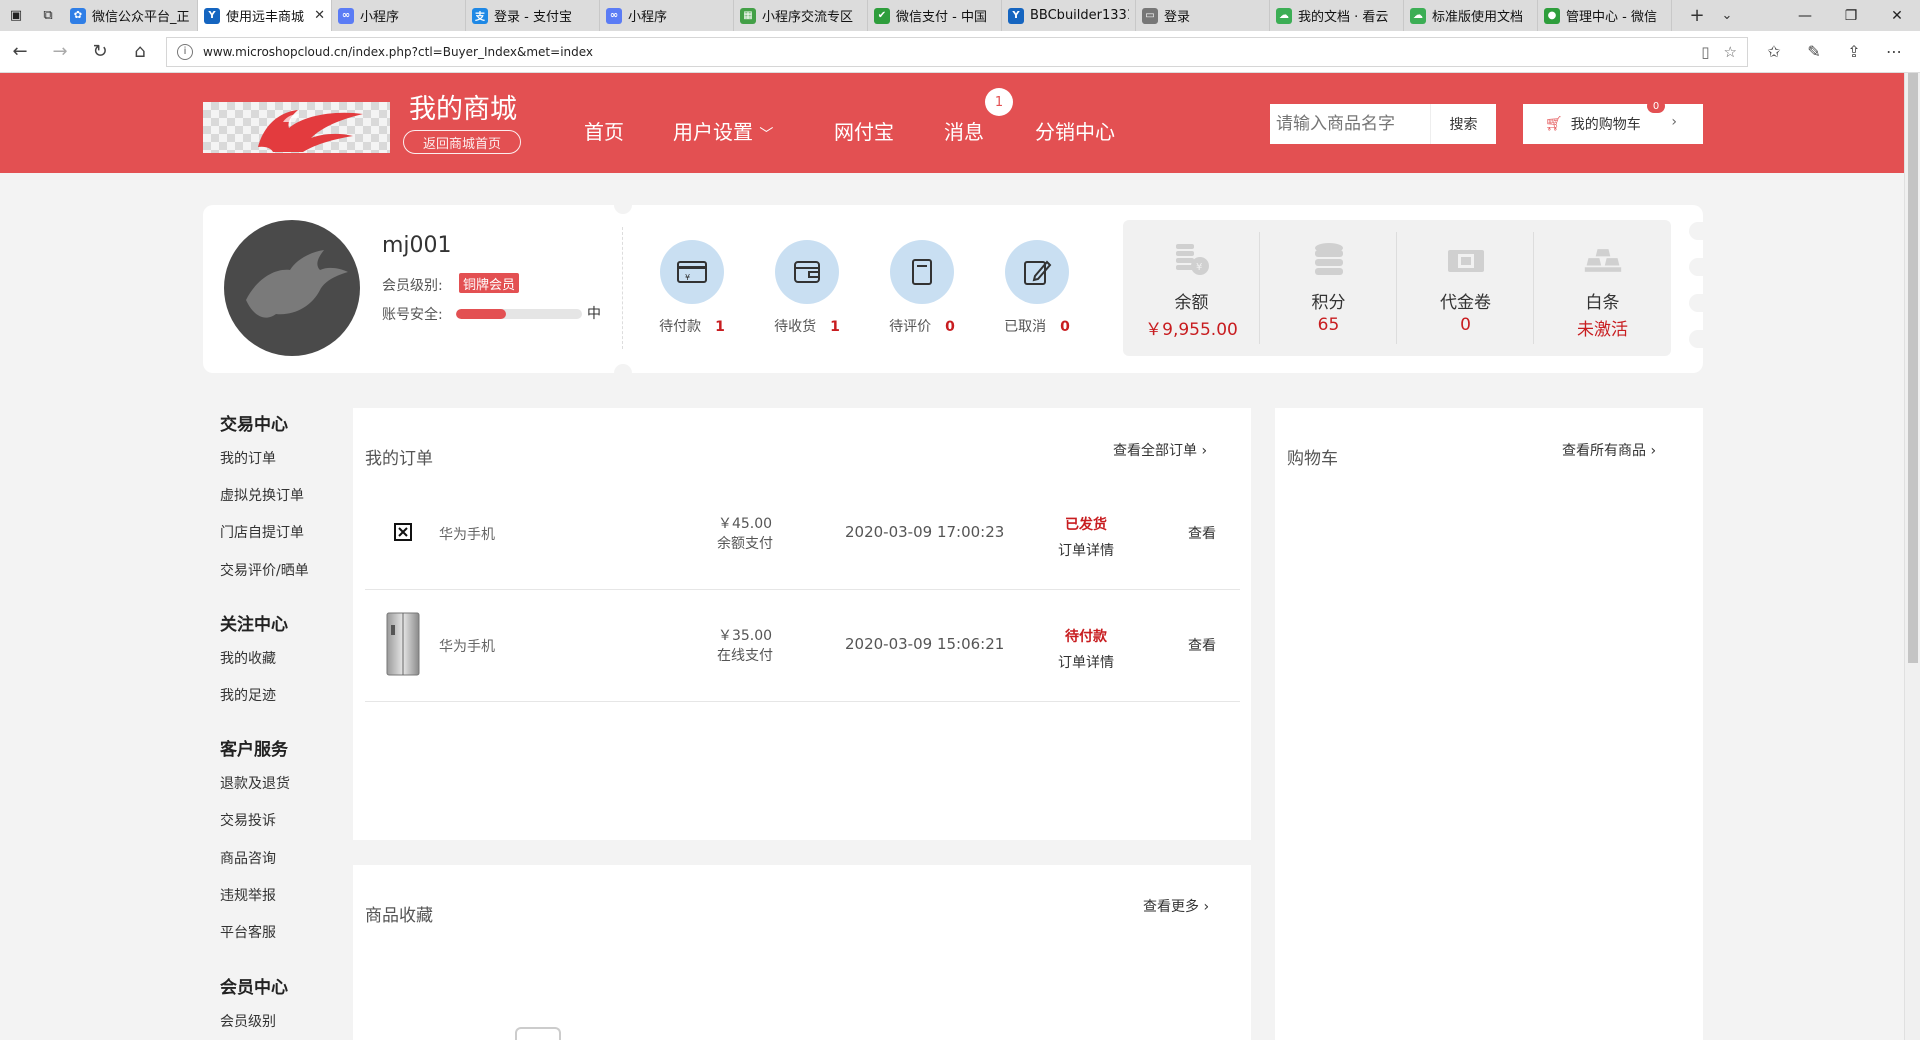 The image size is (1920, 1040). I want to click on nav-messages: 消息, so click(964, 130).